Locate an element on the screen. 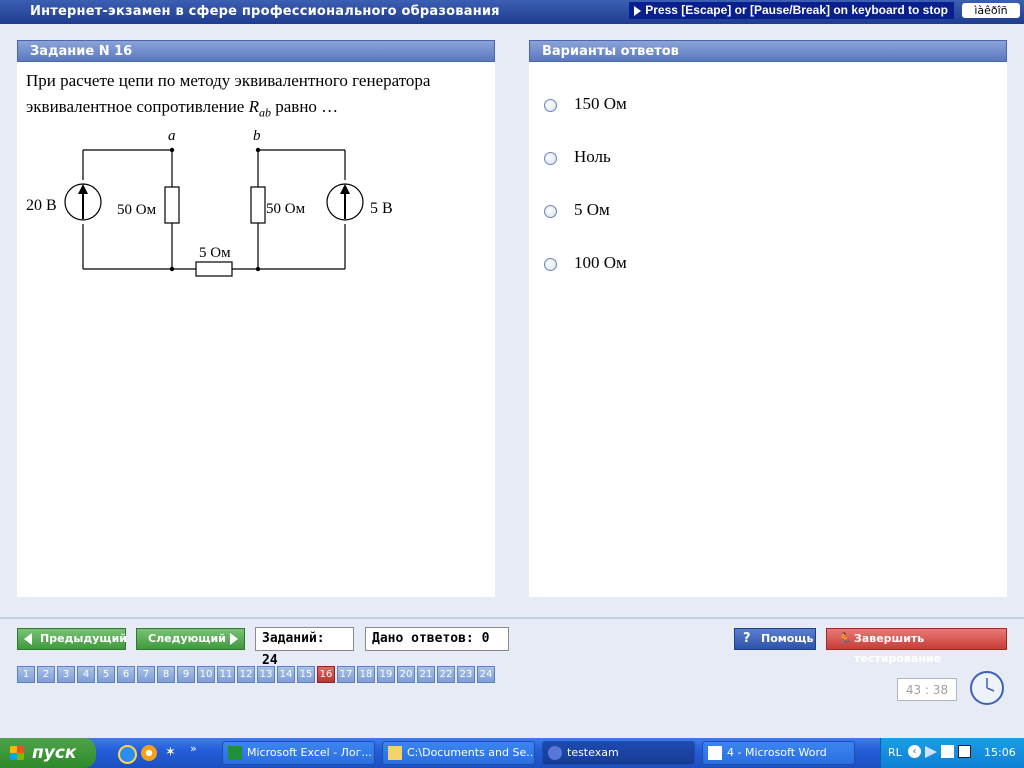  page-button-13: 13 is located at coordinates (266, 674).